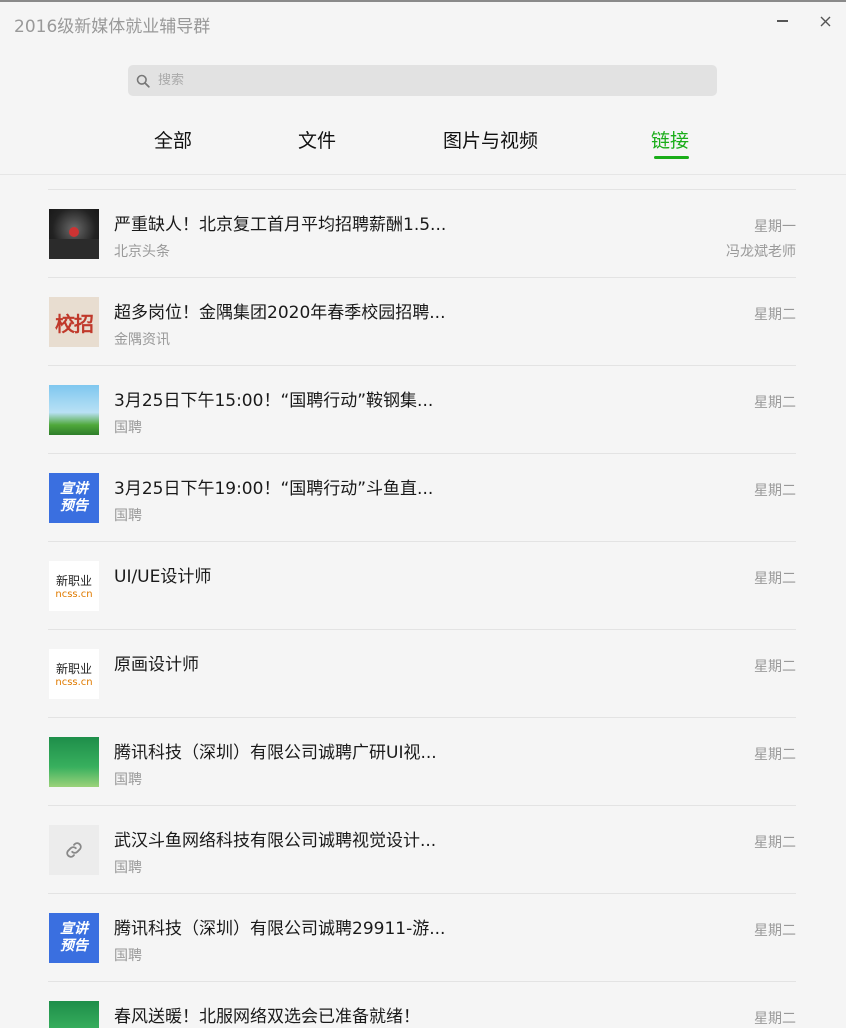 The image size is (846, 1028). Describe the element at coordinates (428, 80) in the screenshot. I see `search-input` at that location.